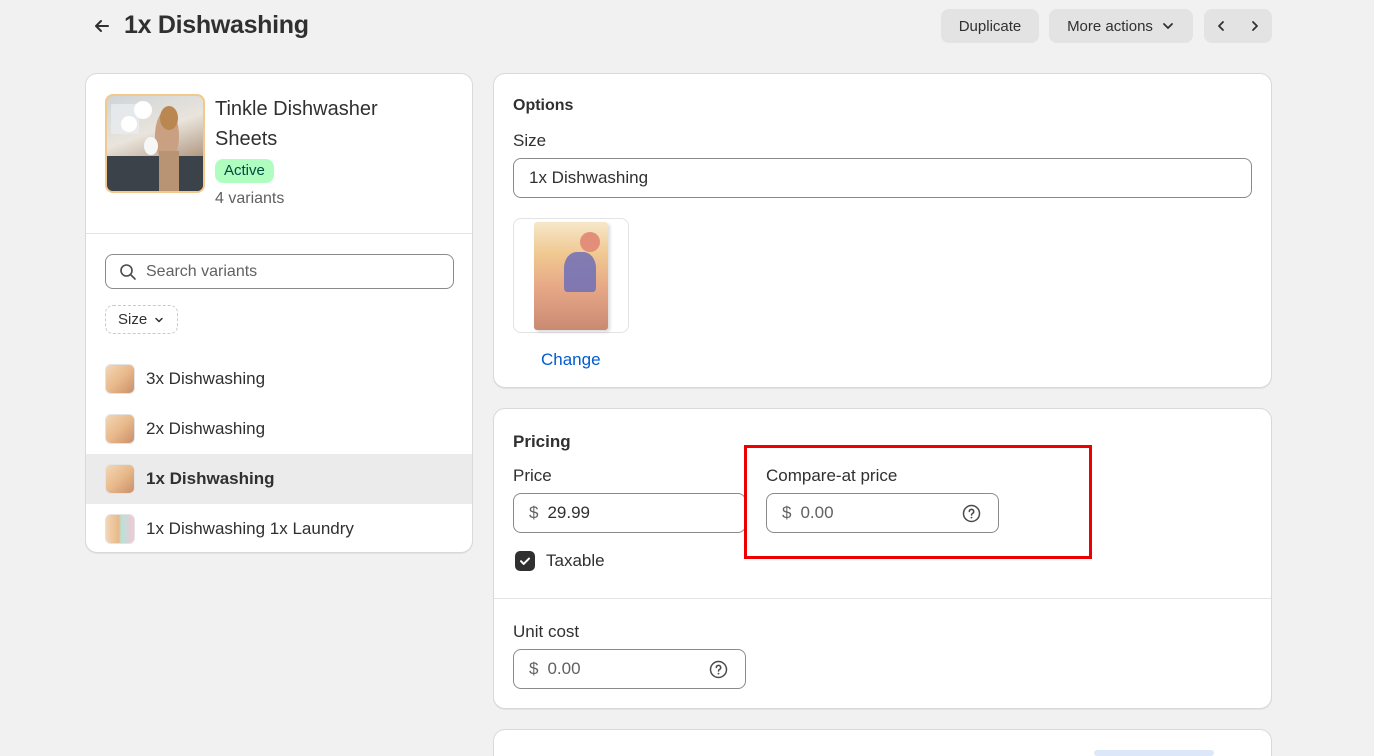 The image size is (1374, 756). I want to click on variant-label: 1x Dishwashing 1x Laundry, so click(250, 528).